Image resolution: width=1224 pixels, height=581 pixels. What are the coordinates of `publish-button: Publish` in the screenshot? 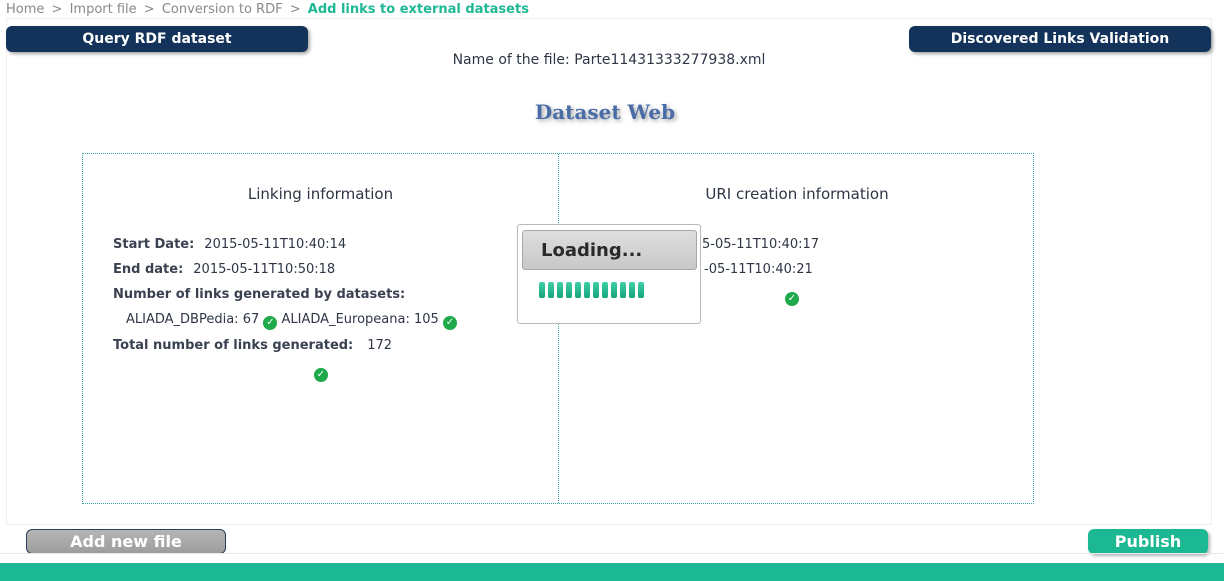 It's located at (1148, 541).